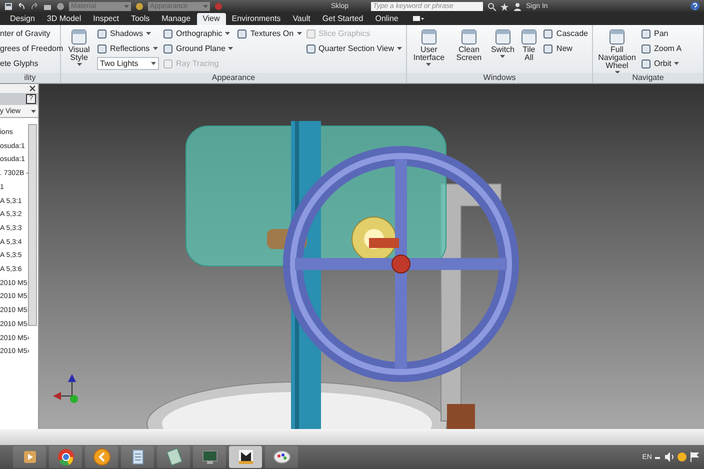  Describe the element at coordinates (301, 19) in the screenshot. I see `ribbon-tab: Vault` at that location.